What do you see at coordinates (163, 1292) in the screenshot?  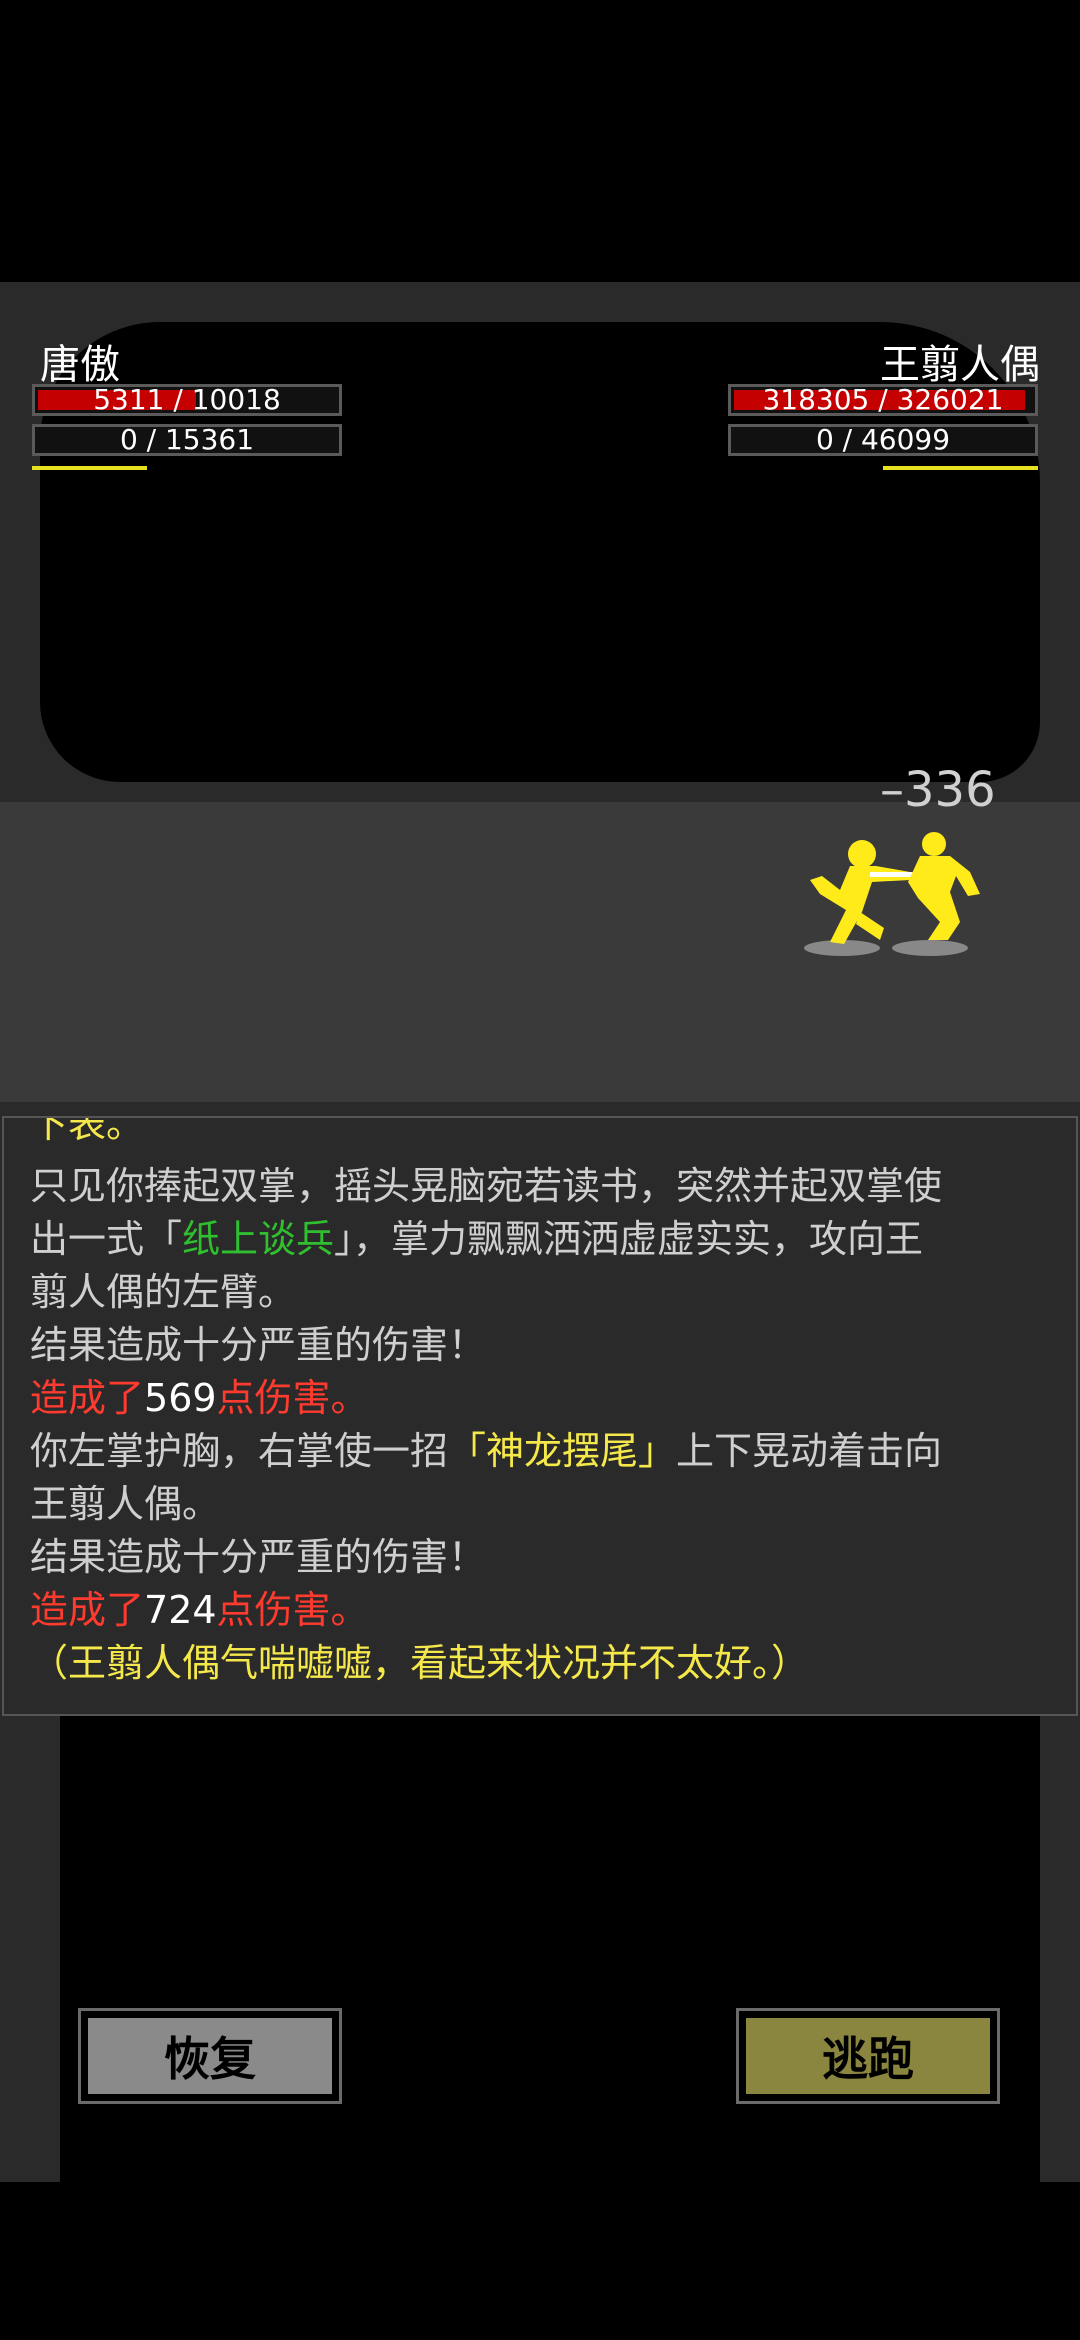 I see `log-line: 翦人偶的左臂。` at bounding box center [163, 1292].